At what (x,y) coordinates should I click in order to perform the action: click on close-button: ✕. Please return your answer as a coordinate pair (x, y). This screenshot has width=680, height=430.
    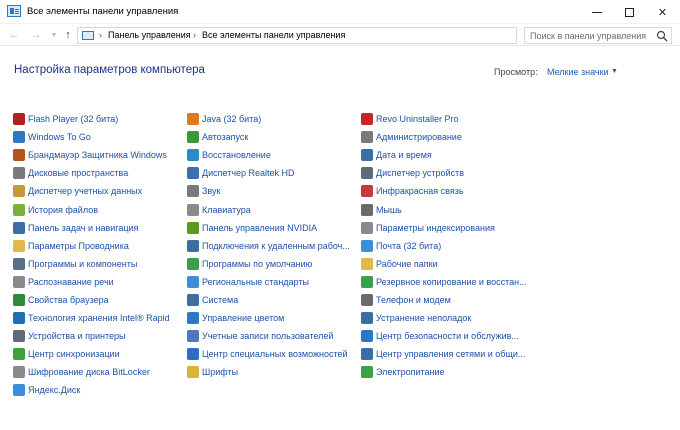
    Looking at the image, I should click on (662, 12).